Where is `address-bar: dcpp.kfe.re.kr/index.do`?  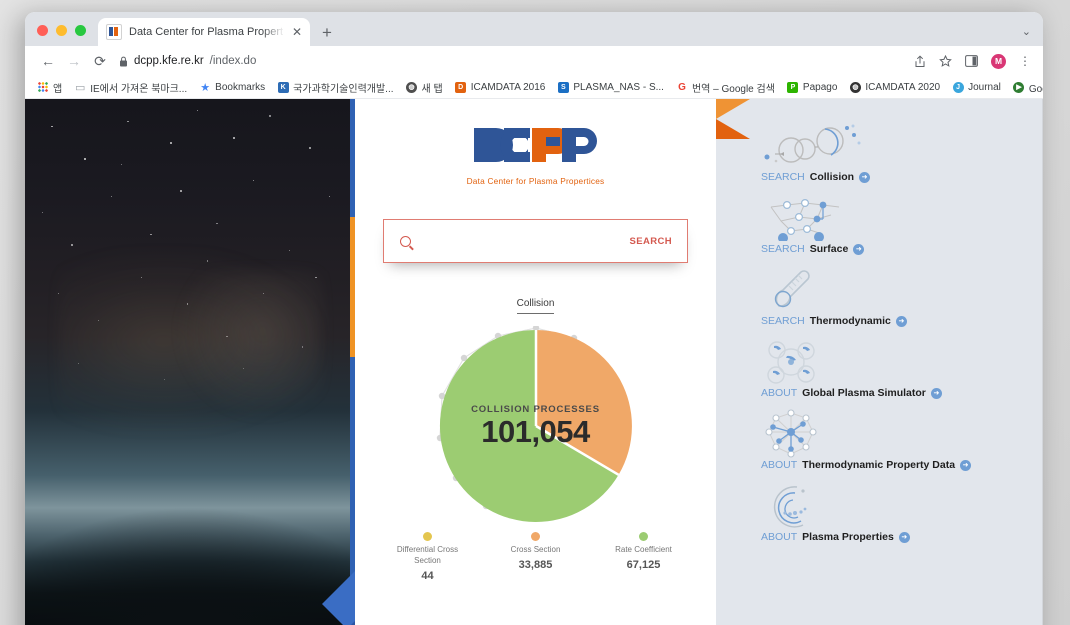
address-bar: dcpp.kfe.re.kr/index.do is located at coordinates (516, 61).